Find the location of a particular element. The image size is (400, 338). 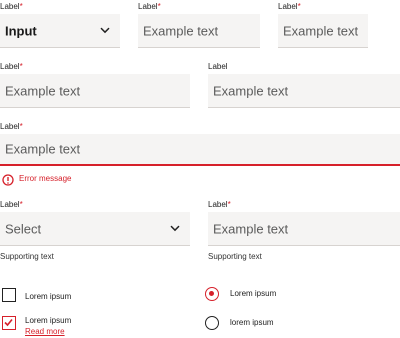

checkmark-icon is located at coordinates (8, 322).